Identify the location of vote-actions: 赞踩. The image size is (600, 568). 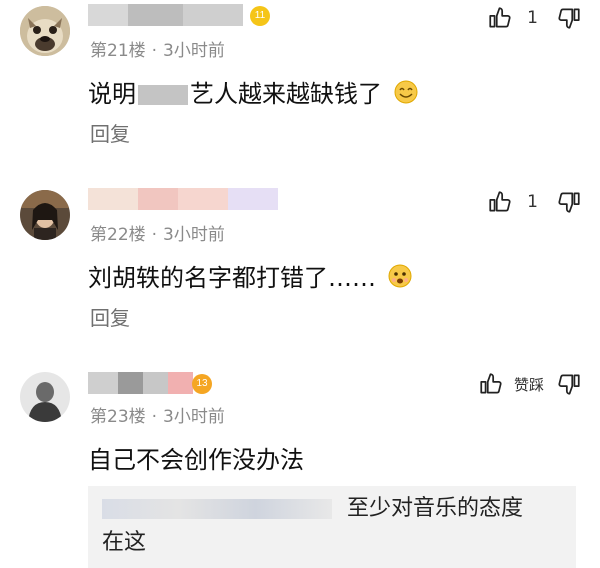
(530, 384).